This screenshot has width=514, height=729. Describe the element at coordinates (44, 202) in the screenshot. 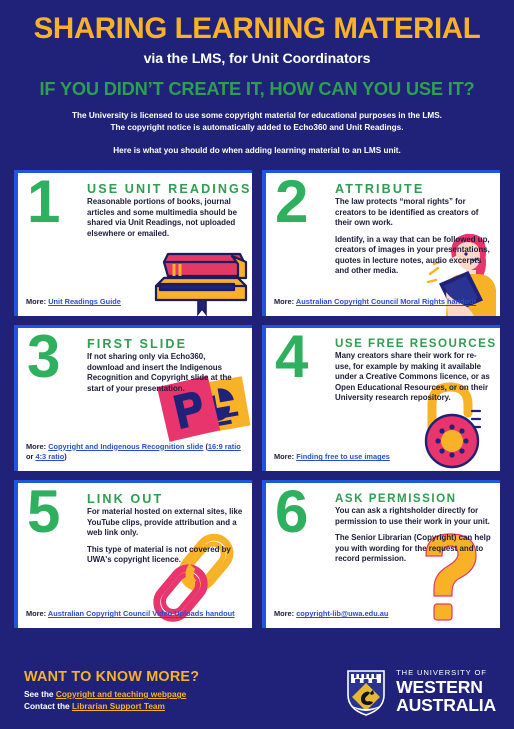

I see `step-number-1: 1` at that location.